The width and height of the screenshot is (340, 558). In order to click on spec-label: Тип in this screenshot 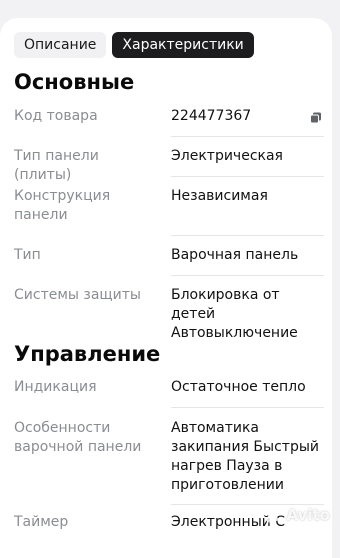, I will do `click(86, 255)`.